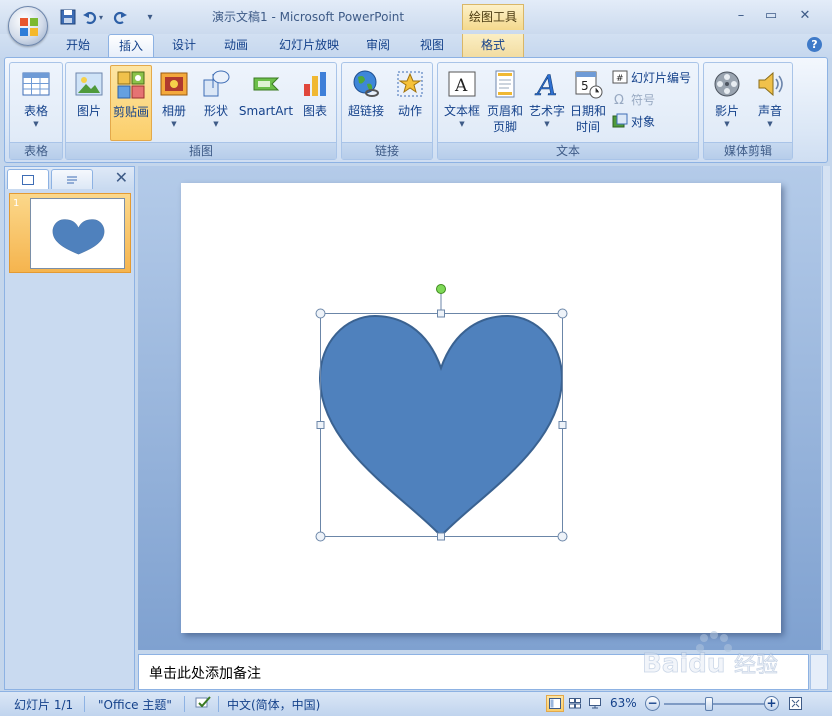 The width and height of the screenshot is (832, 716). Describe the element at coordinates (562, 425) in the screenshot. I see `resize-handle-right` at that location.